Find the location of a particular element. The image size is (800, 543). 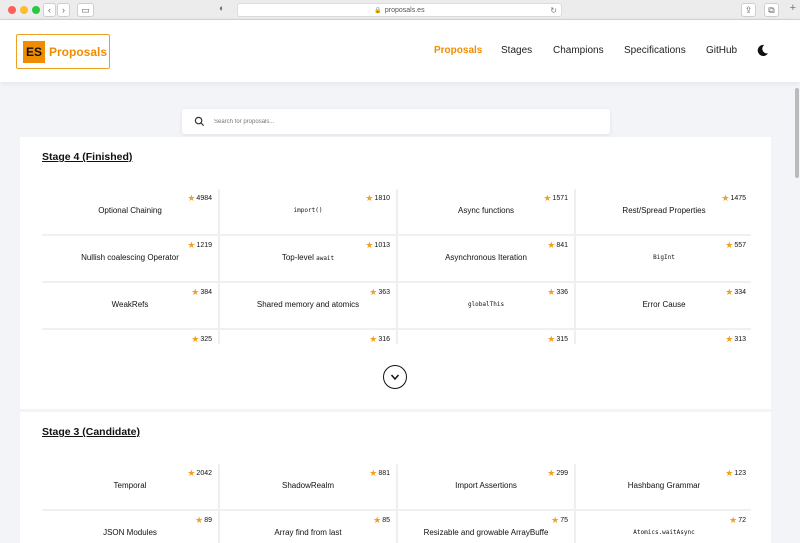

proposal-card: Asynchronous Iteration ★ 841 is located at coordinates (486, 258).